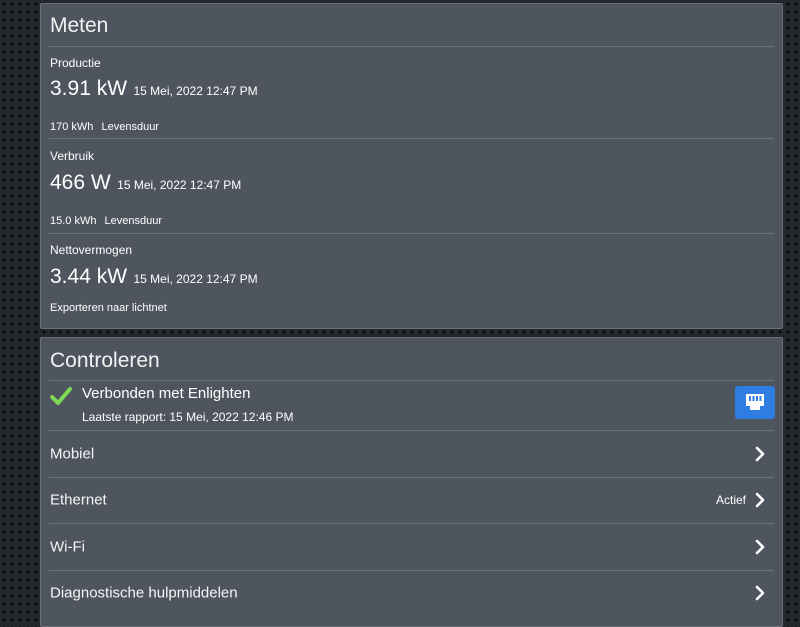 This screenshot has height=627, width=800. What do you see at coordinates (61, 396) in the screenshot?
I see `checkmark-icon` at bounding box center [61, 396].